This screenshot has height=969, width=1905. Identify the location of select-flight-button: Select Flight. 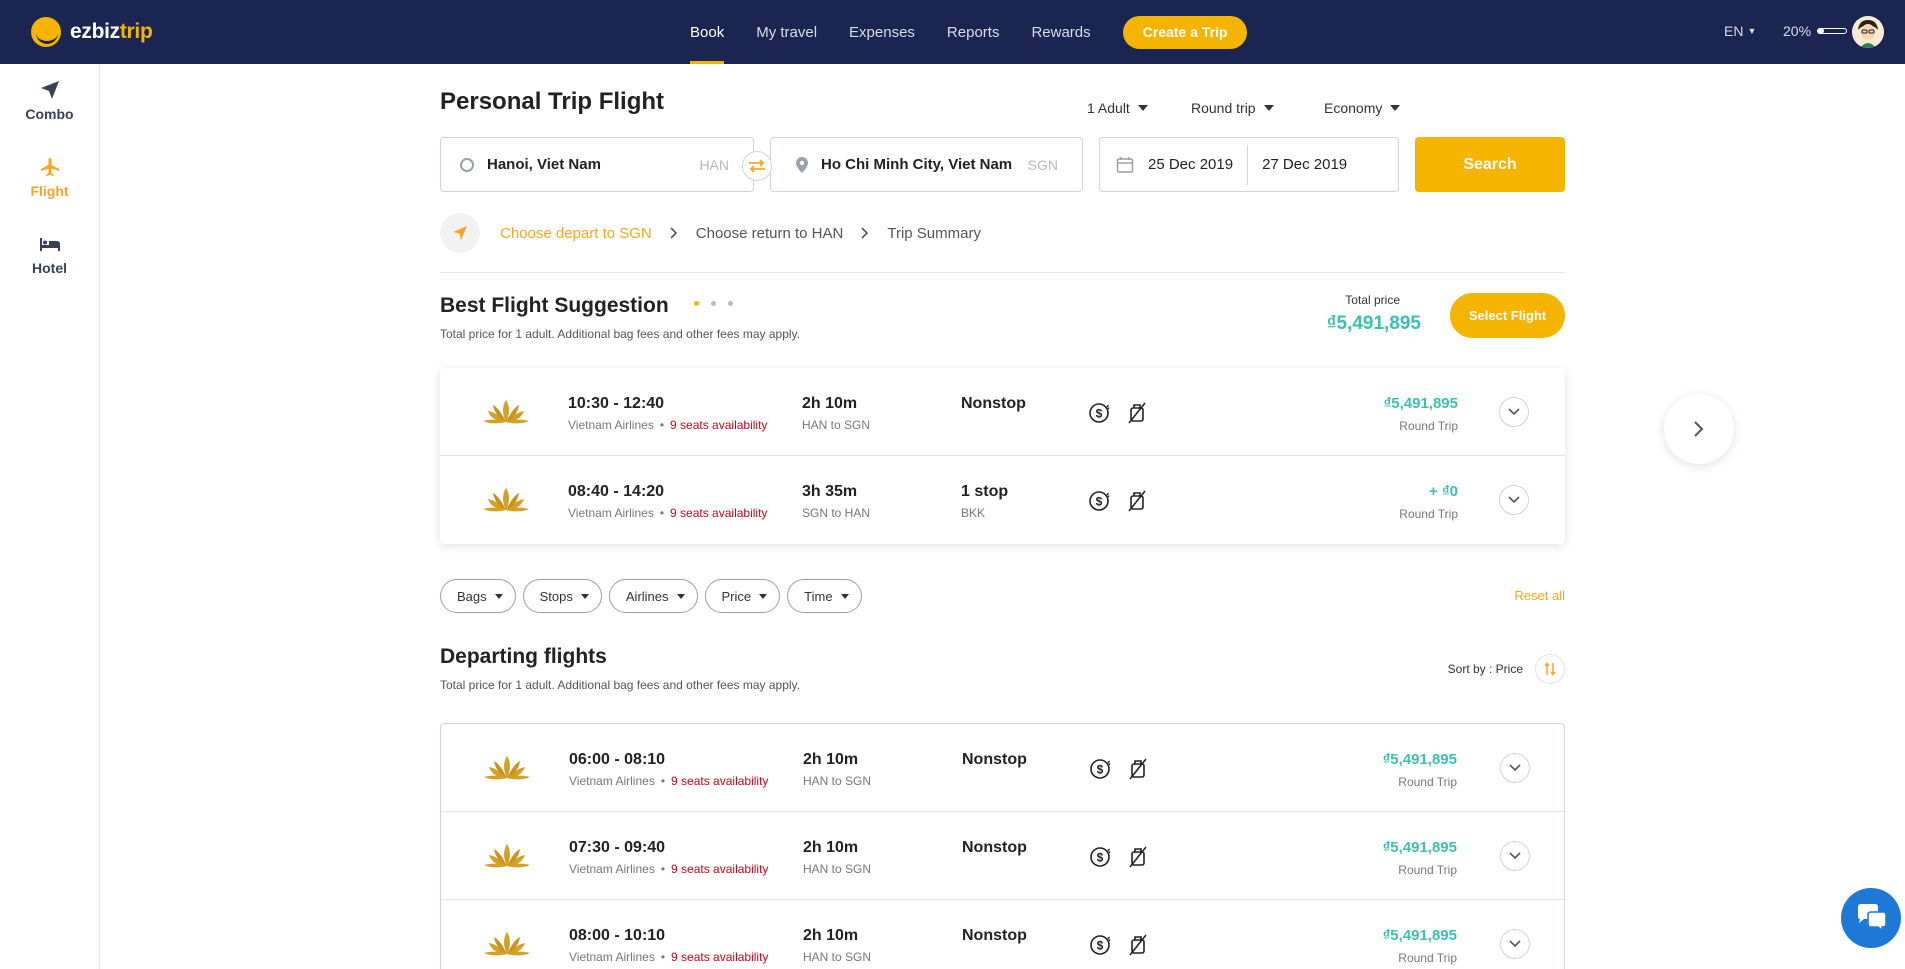
(1507, 315).